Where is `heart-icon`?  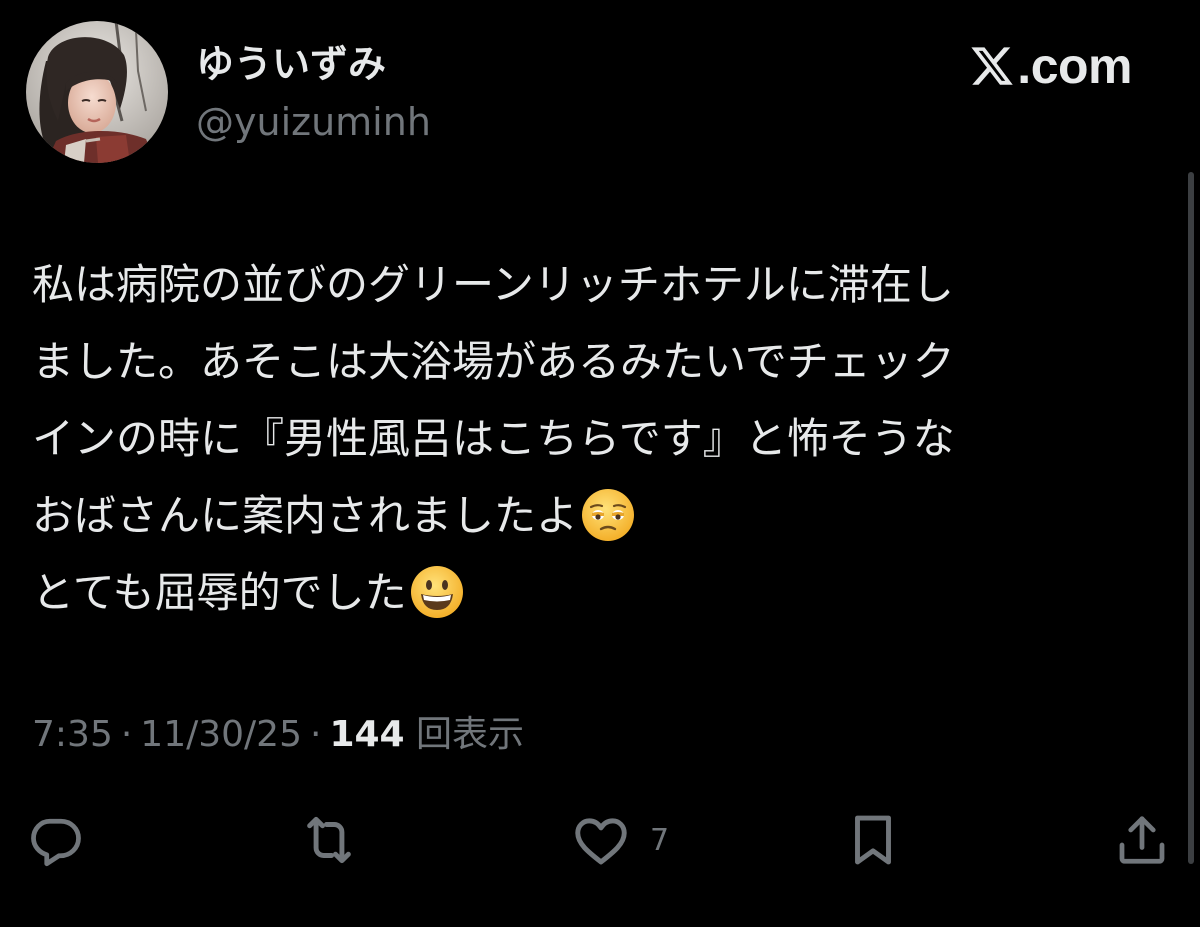
heart-icon is located at coordinates (601, 841).